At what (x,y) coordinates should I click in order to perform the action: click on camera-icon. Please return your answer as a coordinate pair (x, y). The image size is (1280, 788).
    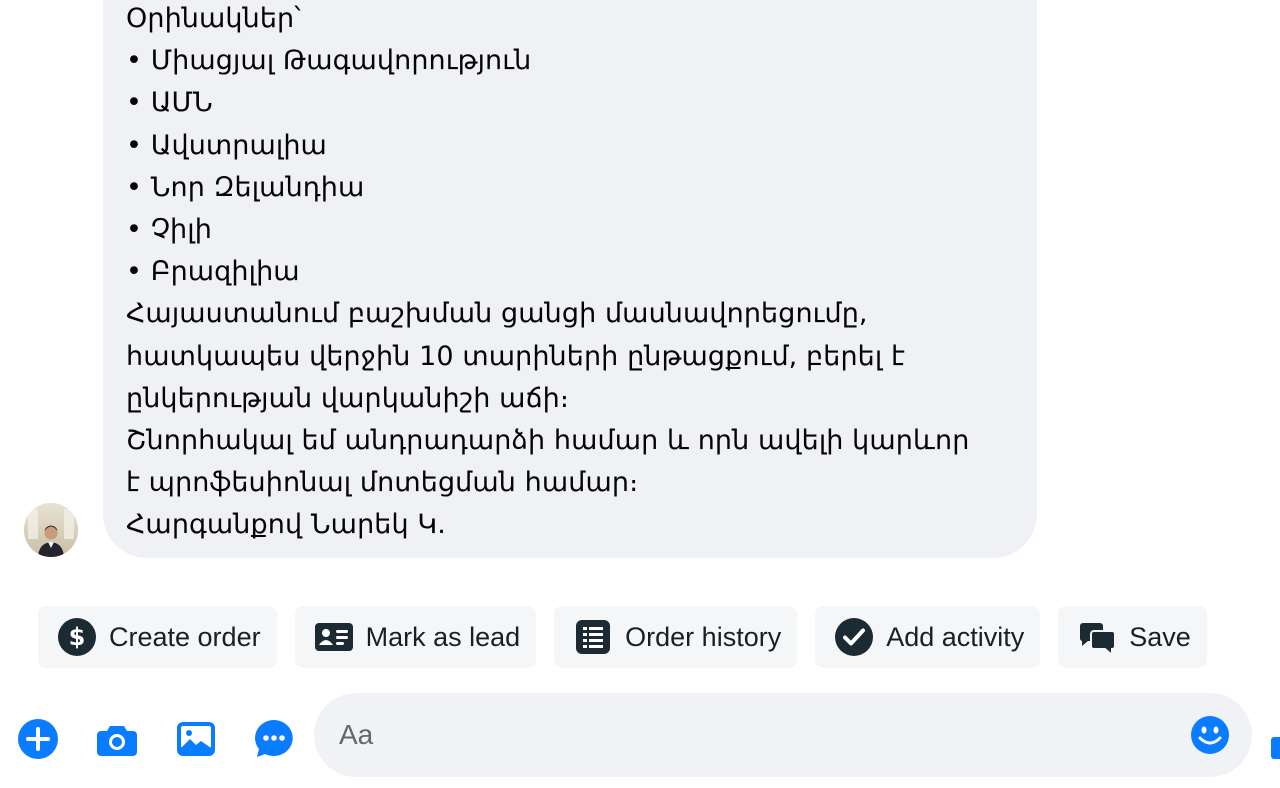
    Looking at the image, I should click on (117, 741).